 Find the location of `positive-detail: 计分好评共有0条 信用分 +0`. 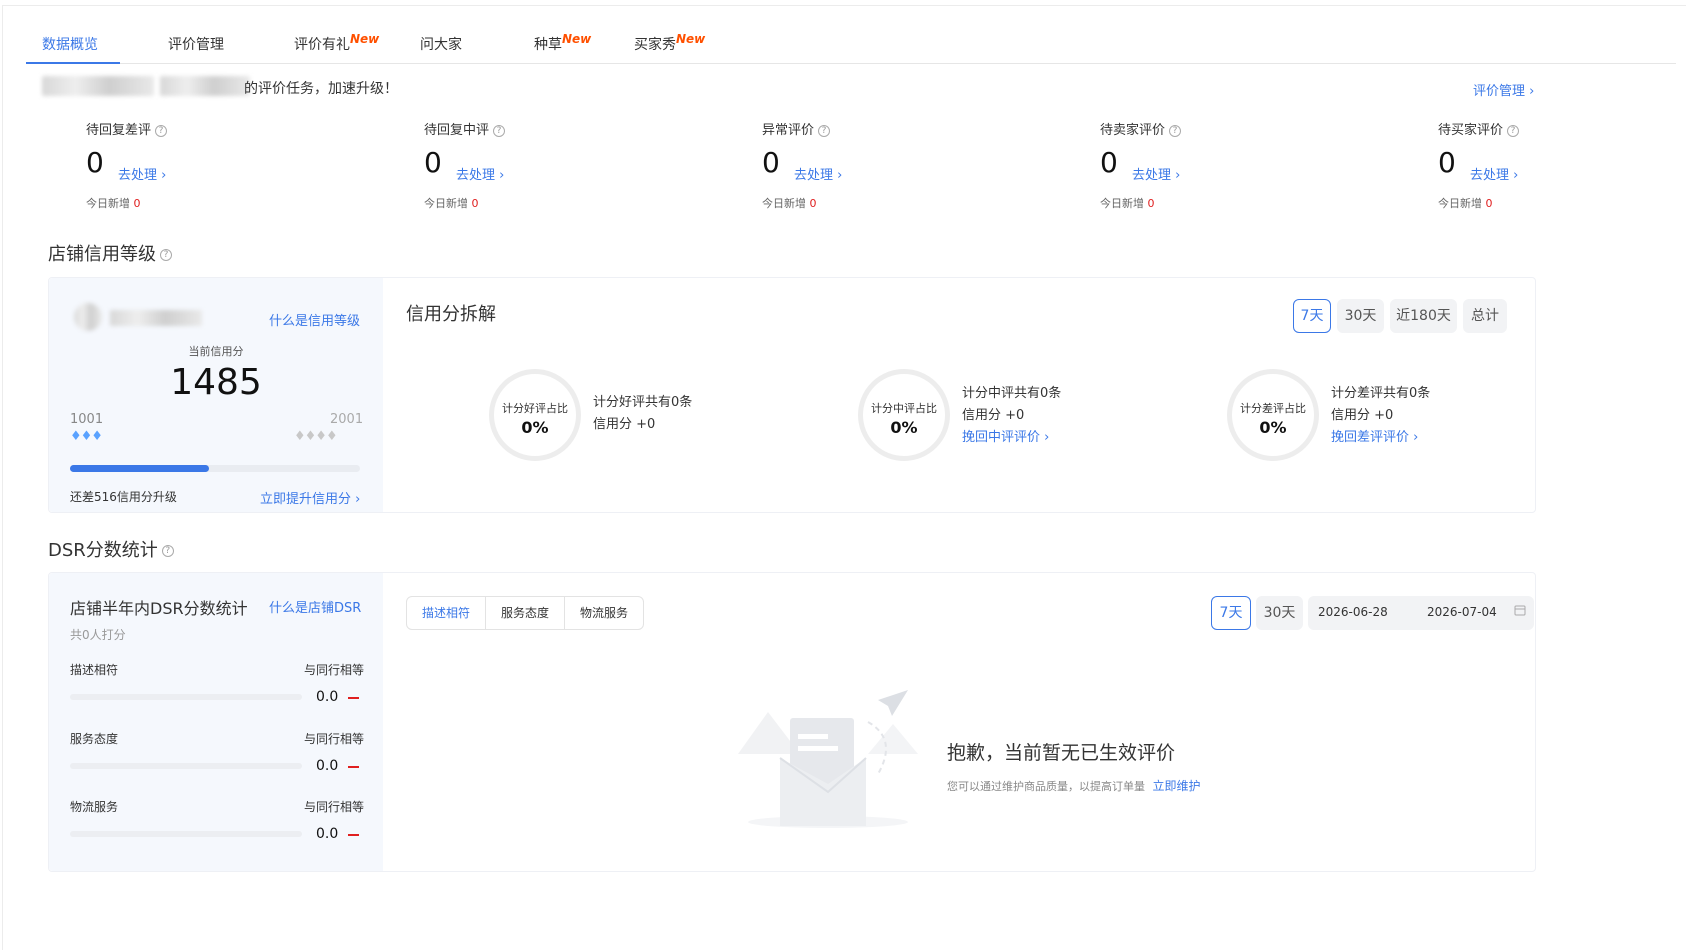

positive-detail: 计分好评共有0条 信用分 +0 is located at coordinates (643, 413).